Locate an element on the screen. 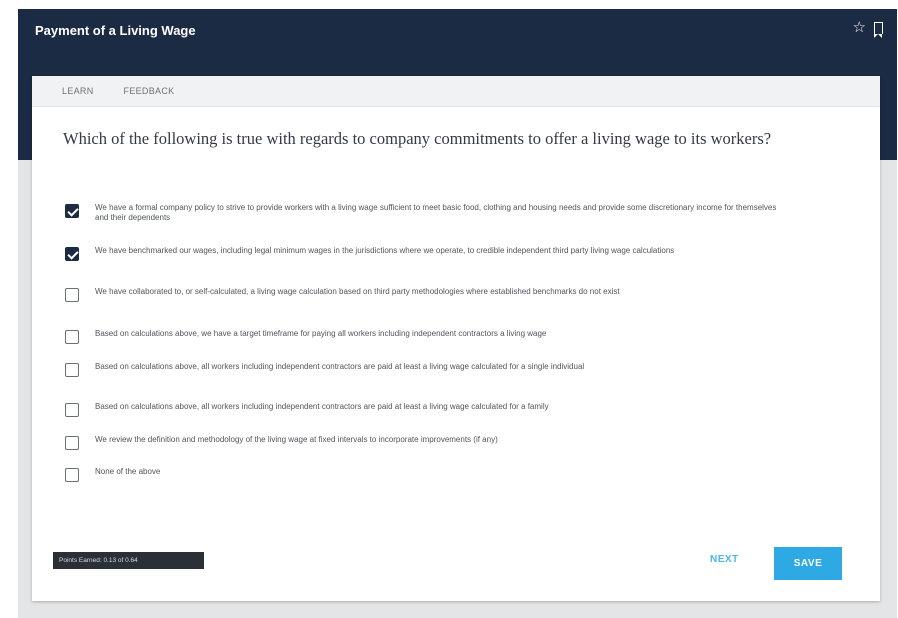  bookmark-icon is located at coordinates (878, 29).